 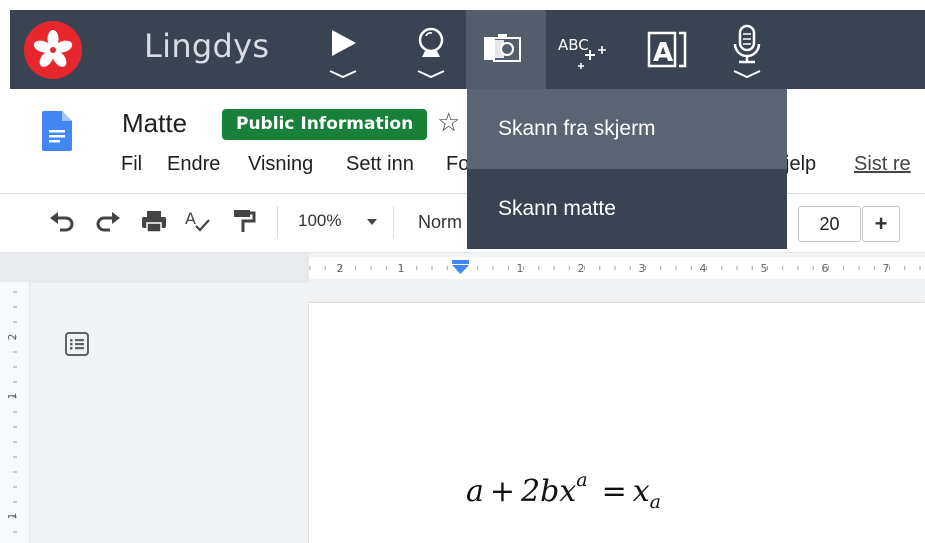 I want to click on menu-help: jelp, so click(x=800, y=164).